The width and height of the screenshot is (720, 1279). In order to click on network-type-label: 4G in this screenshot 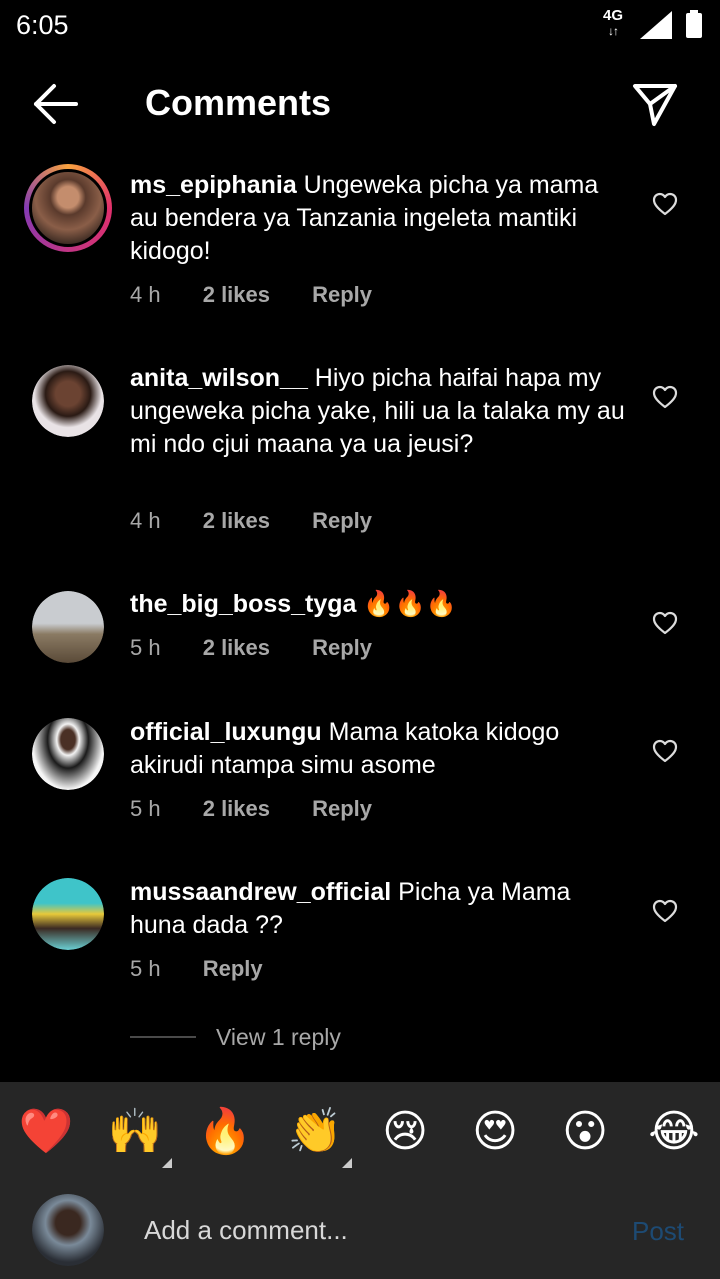, I will do `click(612, 15)`.